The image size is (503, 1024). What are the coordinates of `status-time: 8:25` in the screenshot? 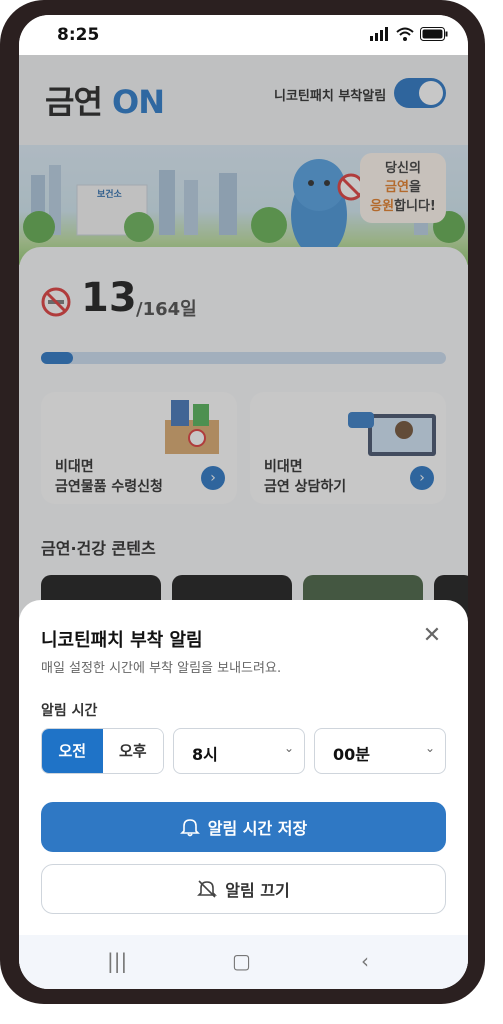 It's located at (78, 35).